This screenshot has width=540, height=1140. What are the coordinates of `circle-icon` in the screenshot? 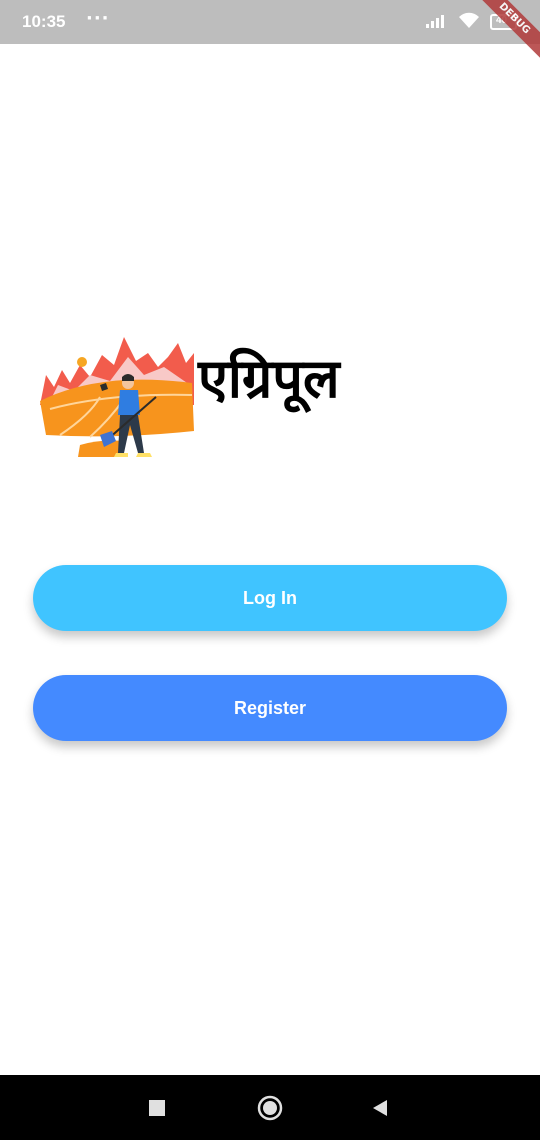 It's located at (270, 1108).